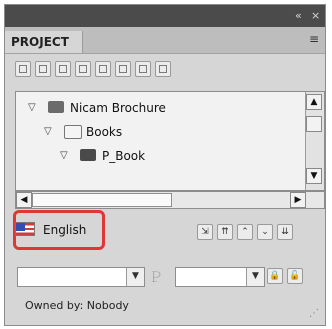 The height and width of the screenshot is (329, 332). I want to click on scroll-left-button: ◀, so click(24, 200).